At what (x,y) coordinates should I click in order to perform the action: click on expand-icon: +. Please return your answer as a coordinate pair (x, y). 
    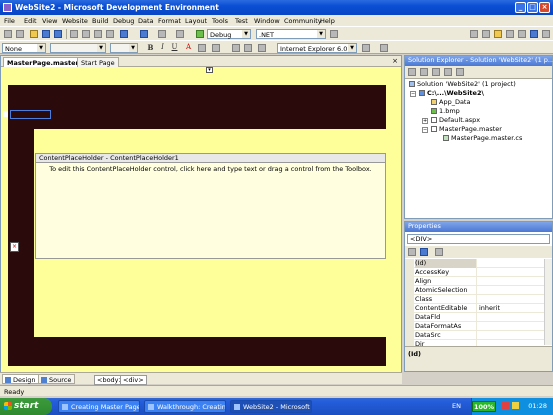
    Looking at the image, I should click on (425, 121).